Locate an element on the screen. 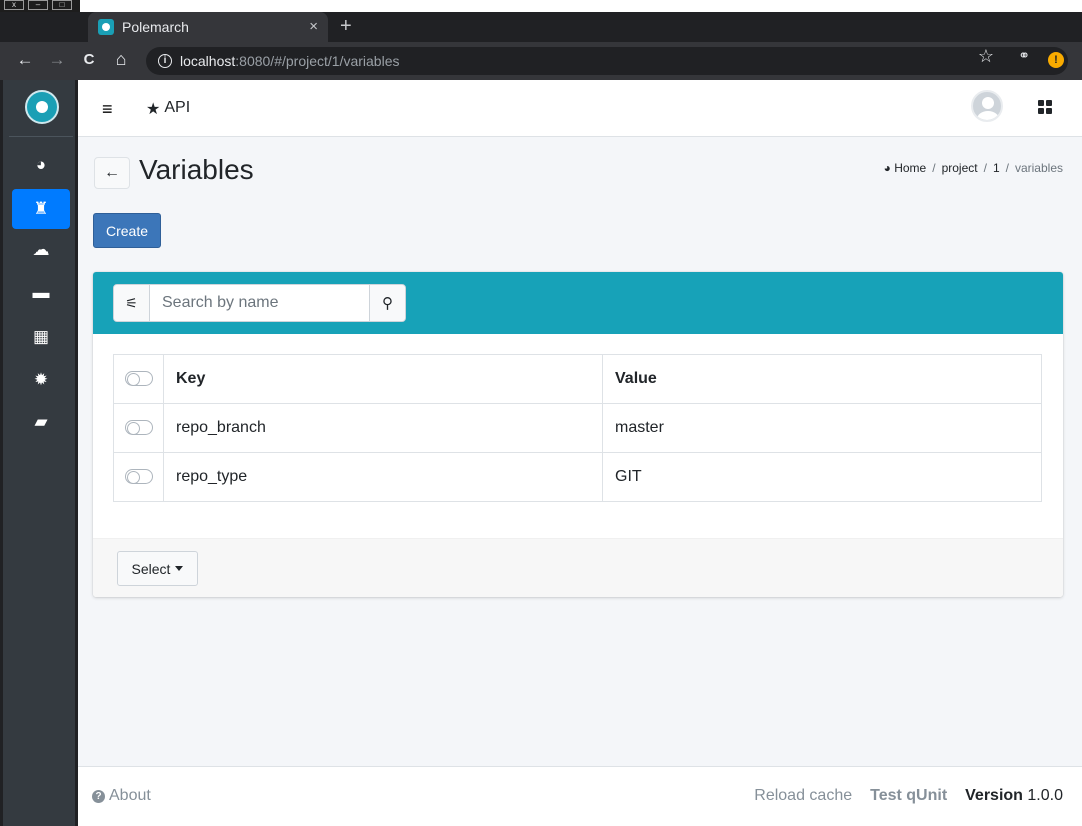 The width and height of the screenshot is (1082, 826). reload-icon: C is located at coordinates (89, 59).